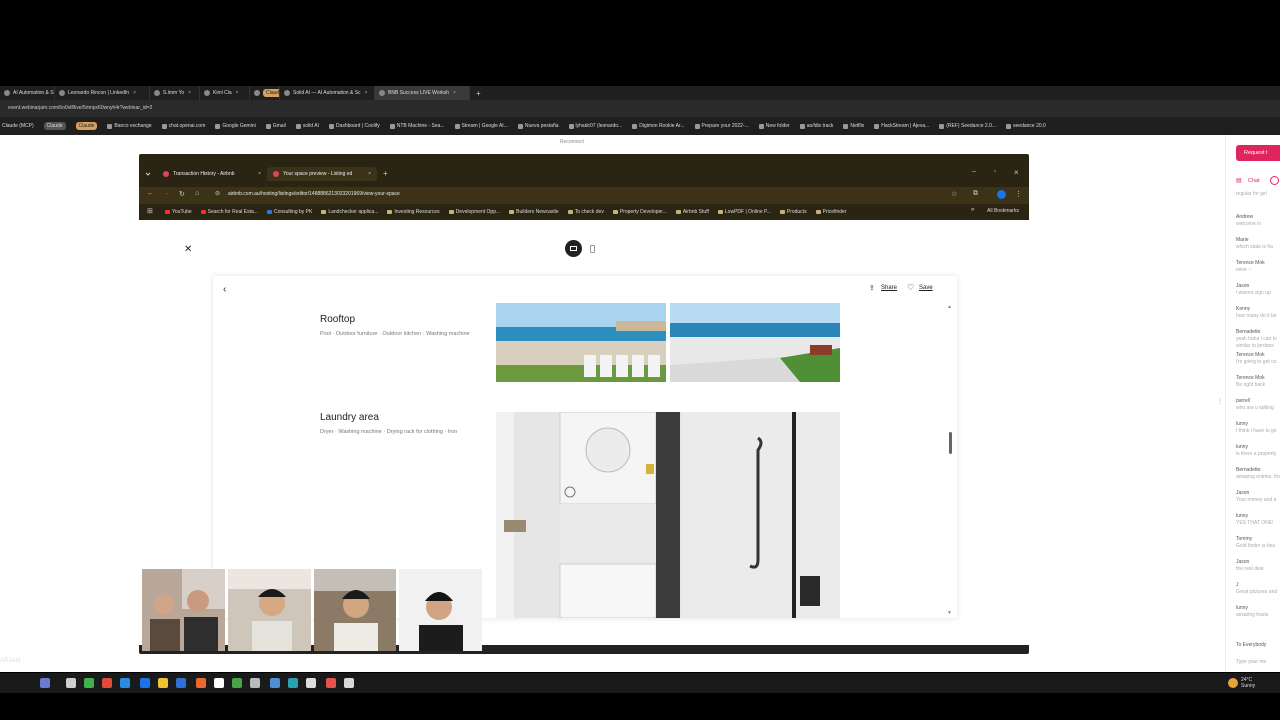 This screenshot has width=1280, height=720. What do you see at coordinates (212, 174) in the screenshot?
I see `inner-tab-transactions: Transaction History - Airbnb ×` at bounding box center [212, 174].